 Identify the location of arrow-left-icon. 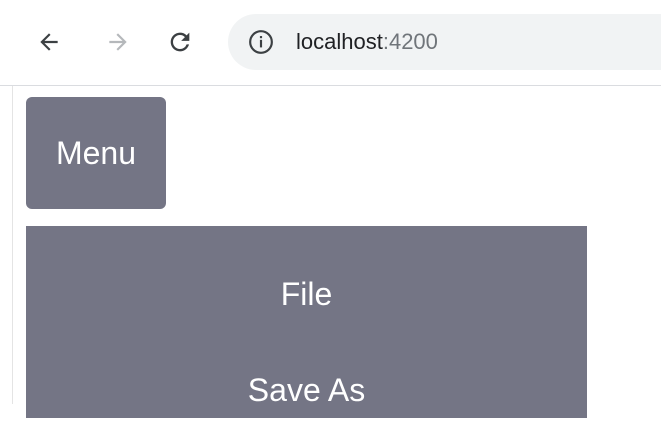
(49, 42).